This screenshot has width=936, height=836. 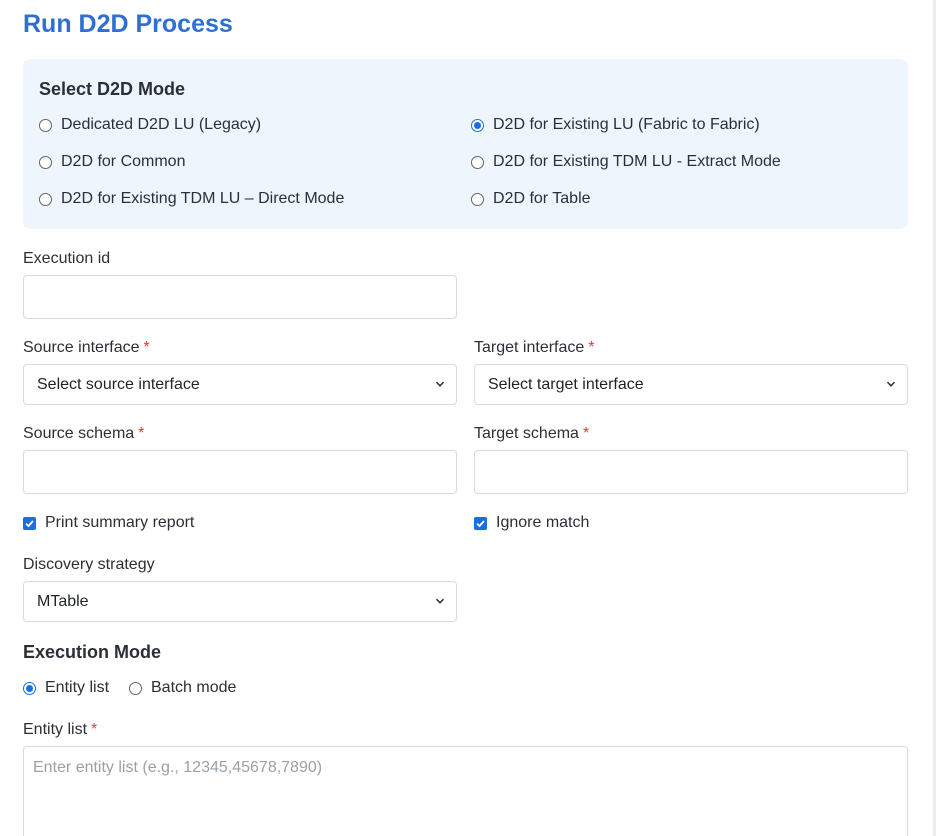 I want to click on mode-option-label: D2D for Existing TDM LU - Extract Mode, so click(x=637, y=161).